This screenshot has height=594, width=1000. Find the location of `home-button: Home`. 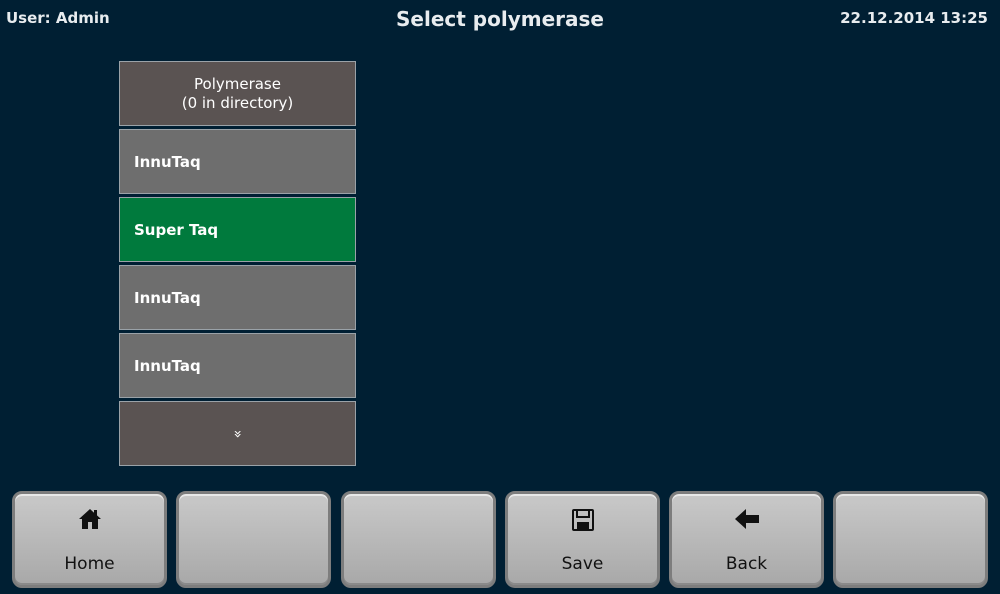

home-button: Home is located at coordinates (89, 539).